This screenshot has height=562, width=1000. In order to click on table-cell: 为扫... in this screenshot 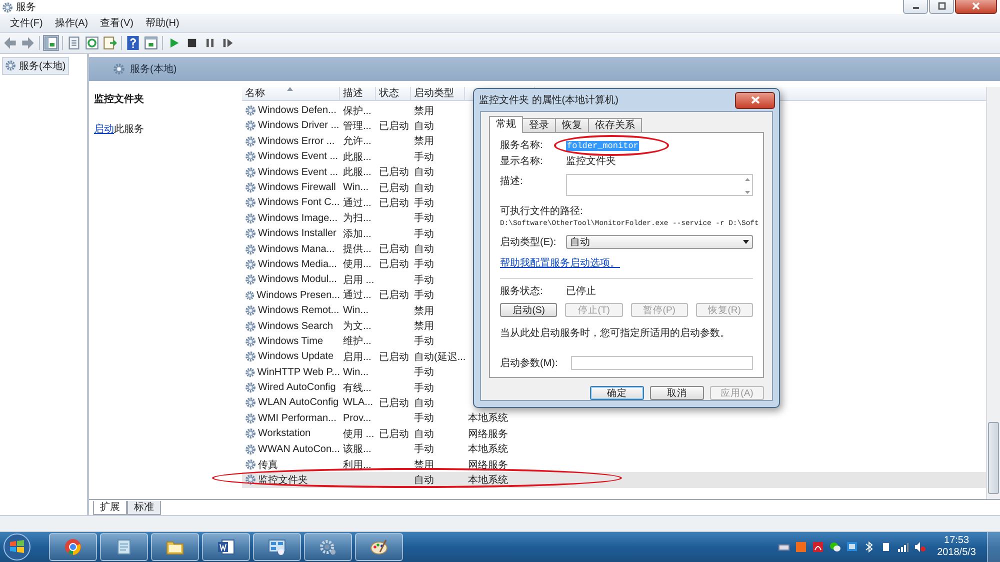, I will do `click(357, 218)`.